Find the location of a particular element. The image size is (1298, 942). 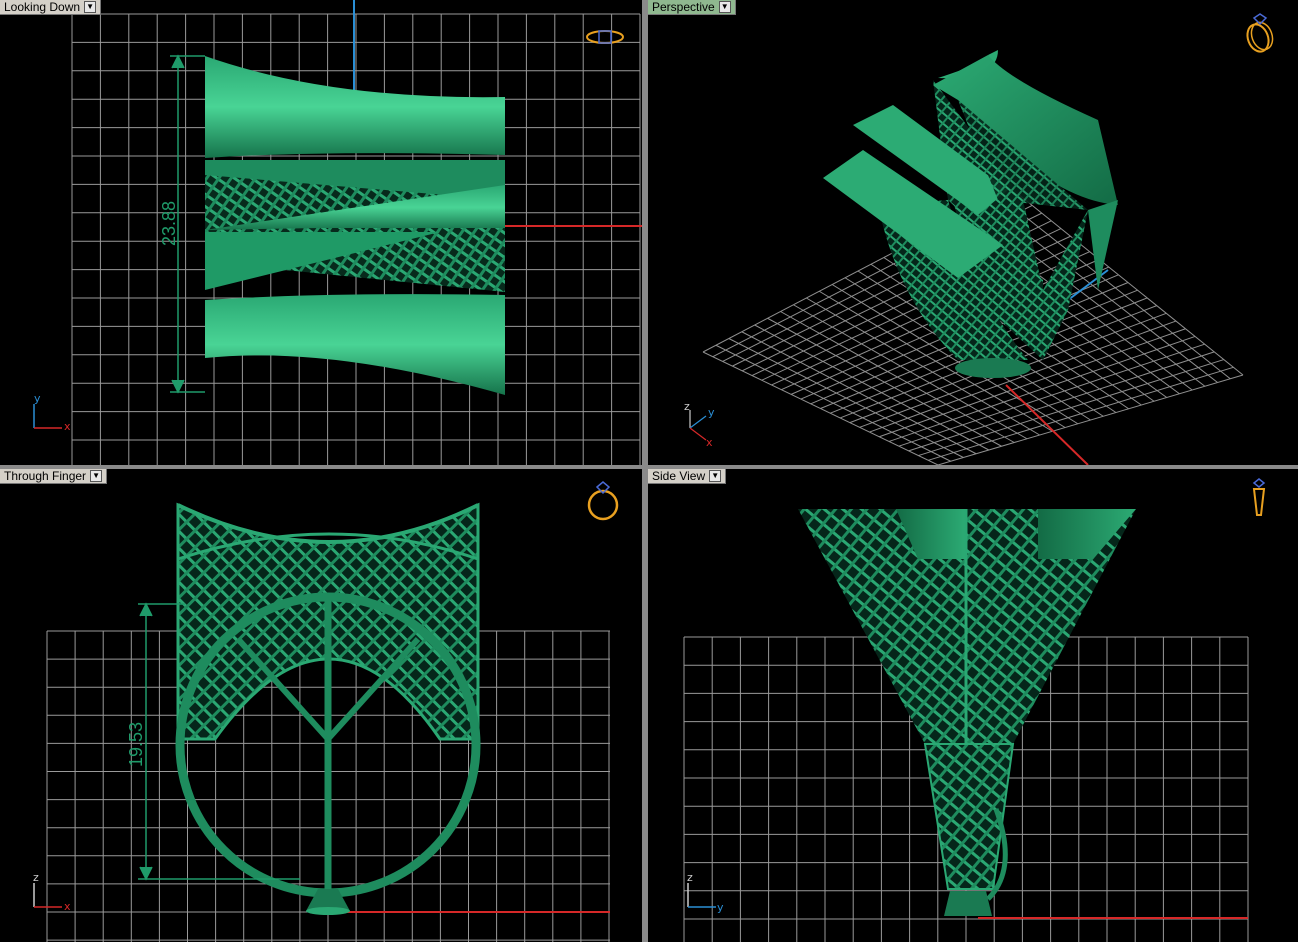

axis-indicator: y x is located at coordinates (52, 412).